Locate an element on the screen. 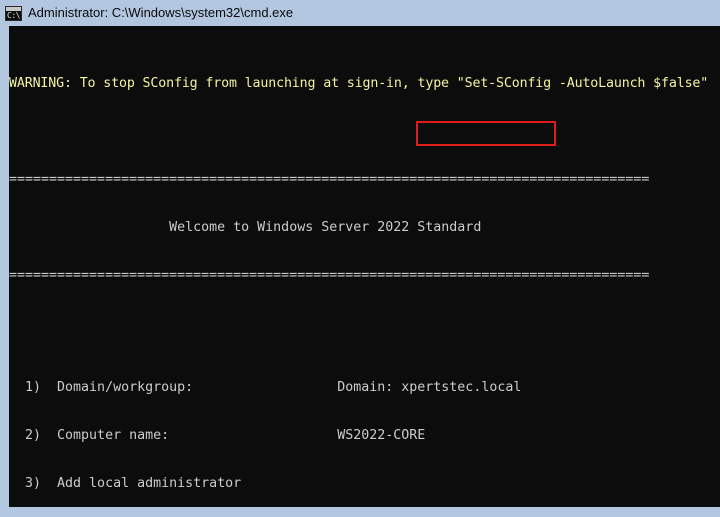  cmd-icon-glyph: C:\. is located at coordinates (14, 15).